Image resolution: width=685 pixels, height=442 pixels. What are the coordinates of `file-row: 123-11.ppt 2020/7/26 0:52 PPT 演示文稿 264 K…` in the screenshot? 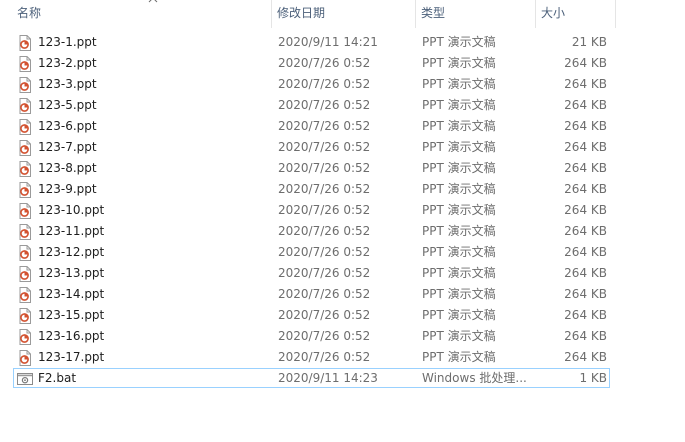 It's located at (342, 231).